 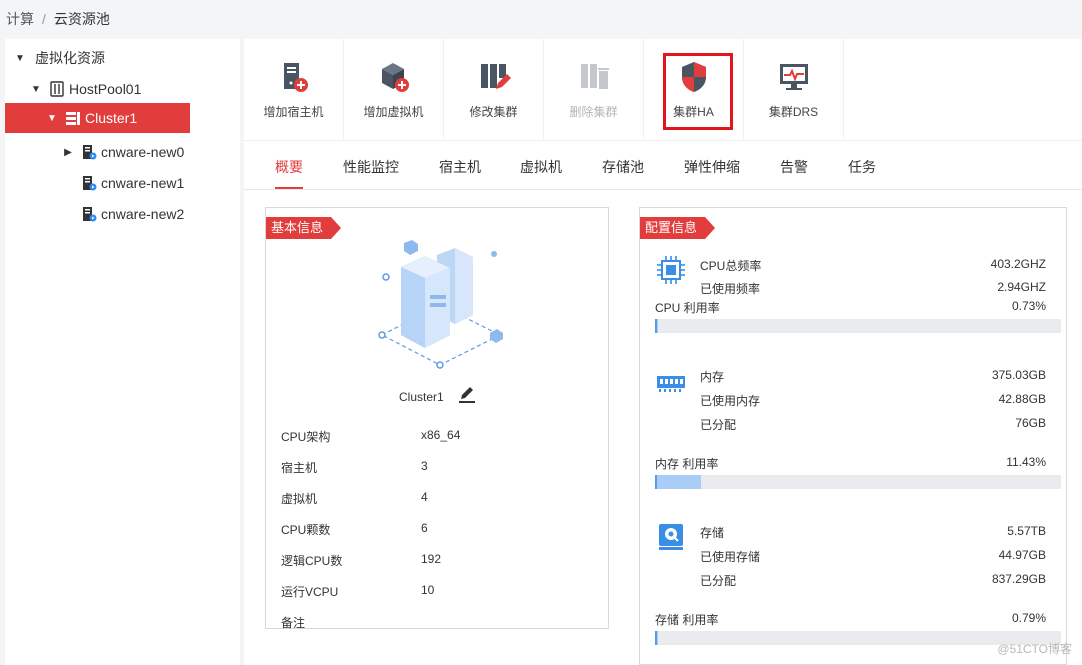 What do you see at coordinates (393, 112) in the screenshot?
I see `tool-label: 增加虚拟机` at bounding box center [393, 112].